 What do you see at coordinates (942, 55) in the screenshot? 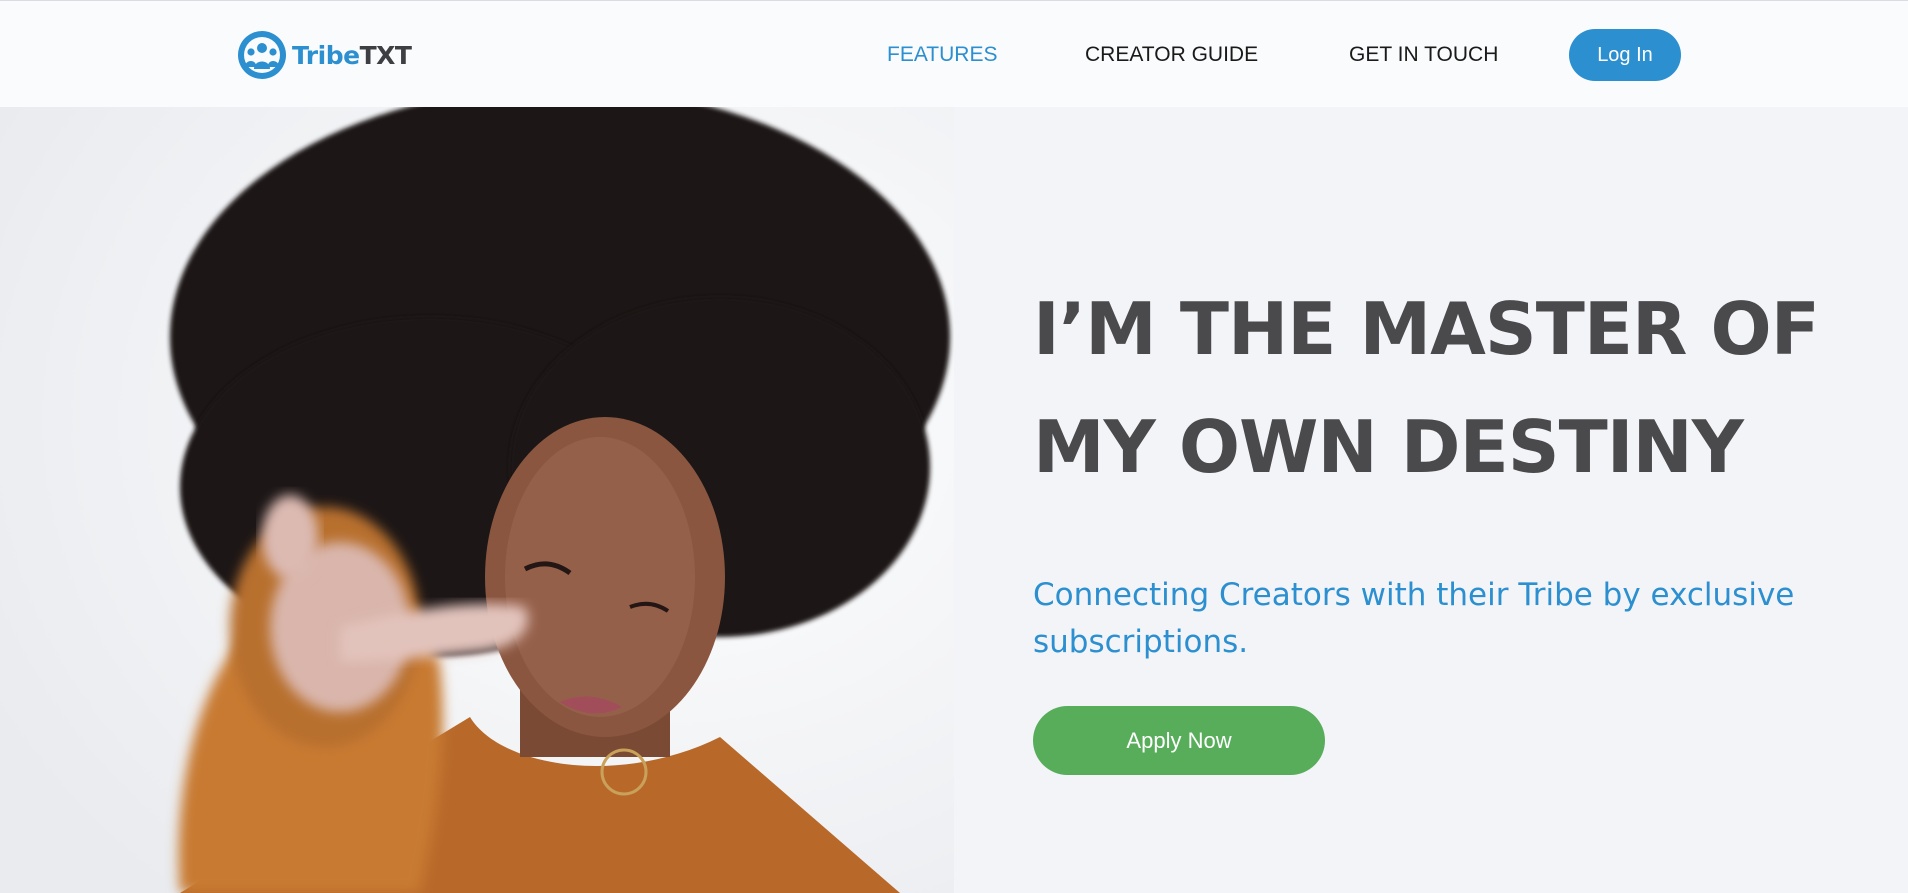
I see `nav-link-features: FEATURES` at bounding box center [942, 55].